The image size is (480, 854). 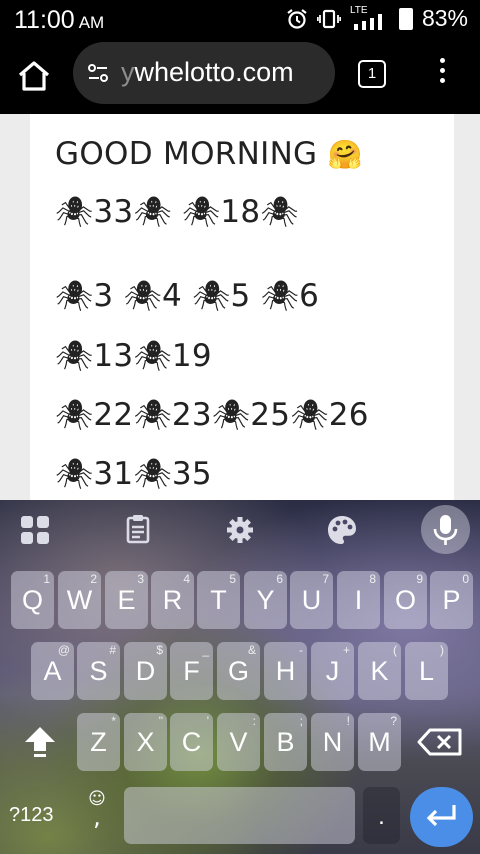 What do you see at coordinates (34, 76) in the screenshot?
I see `home-icon` at bounding box center [34, 76].